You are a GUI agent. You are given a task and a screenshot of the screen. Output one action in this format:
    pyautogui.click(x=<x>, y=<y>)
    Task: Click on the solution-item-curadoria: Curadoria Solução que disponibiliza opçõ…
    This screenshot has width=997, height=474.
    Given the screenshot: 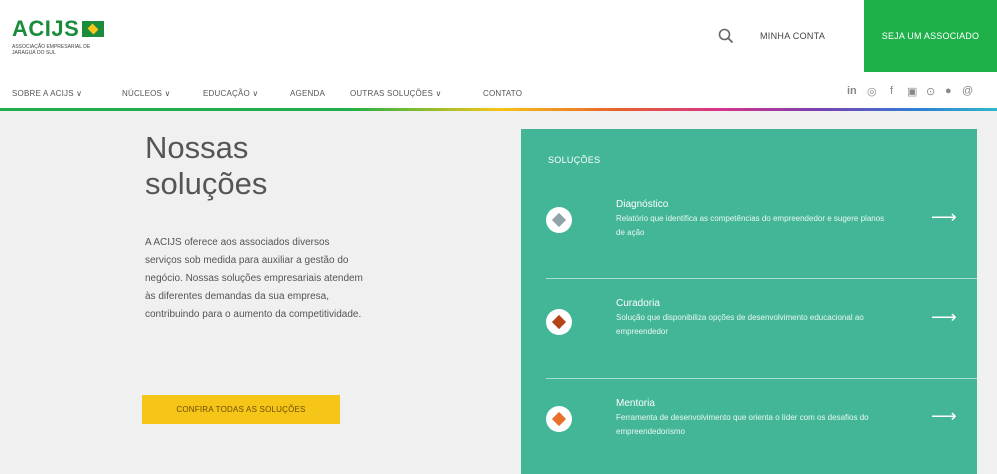 What is the action you would take?
    pyautogui.click(x=761, y=329)
    